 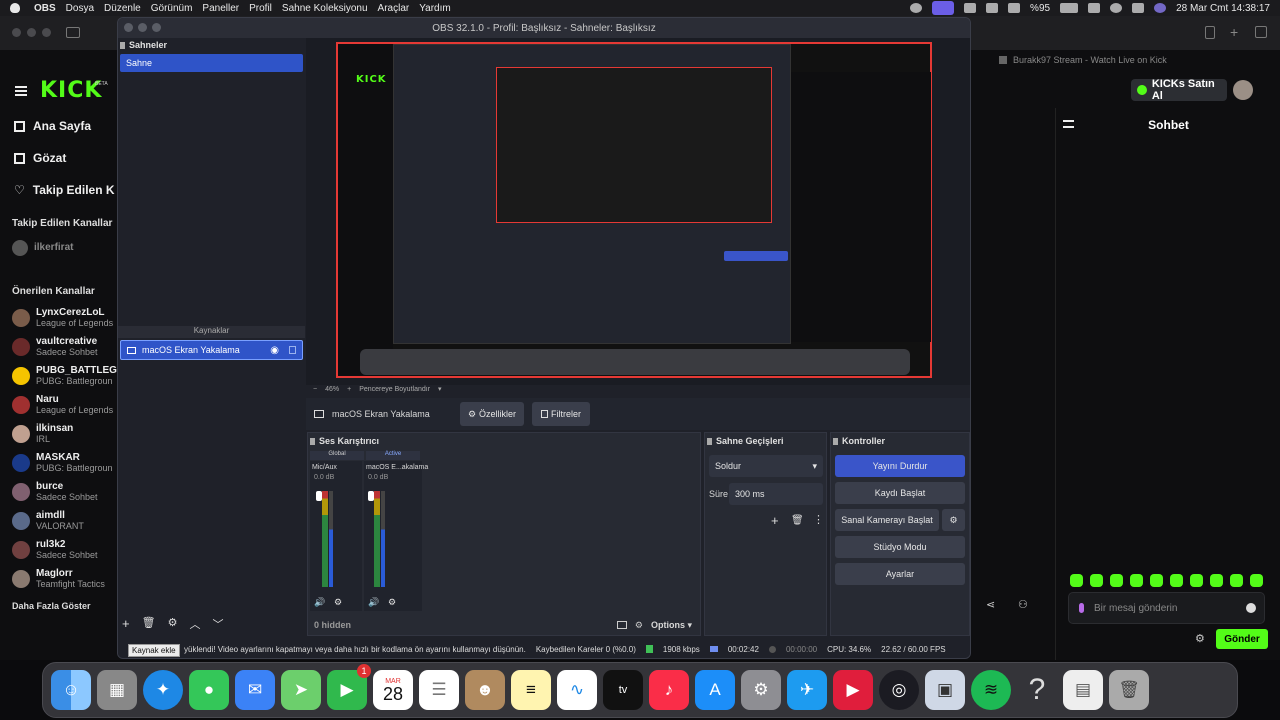 I want to click on close-window-button, so click(x=16, y=32).